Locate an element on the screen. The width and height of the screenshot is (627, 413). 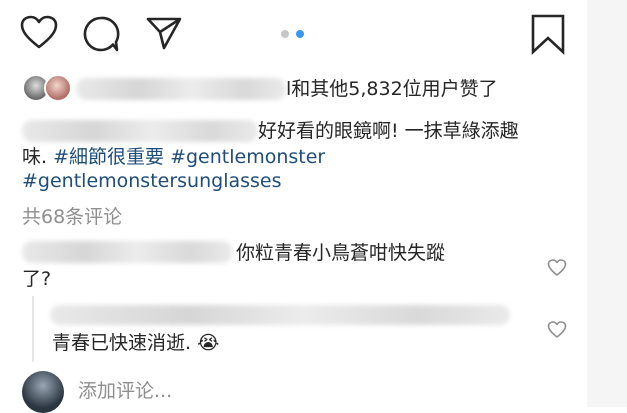
reply-divider is located at coordinates (33, 329).